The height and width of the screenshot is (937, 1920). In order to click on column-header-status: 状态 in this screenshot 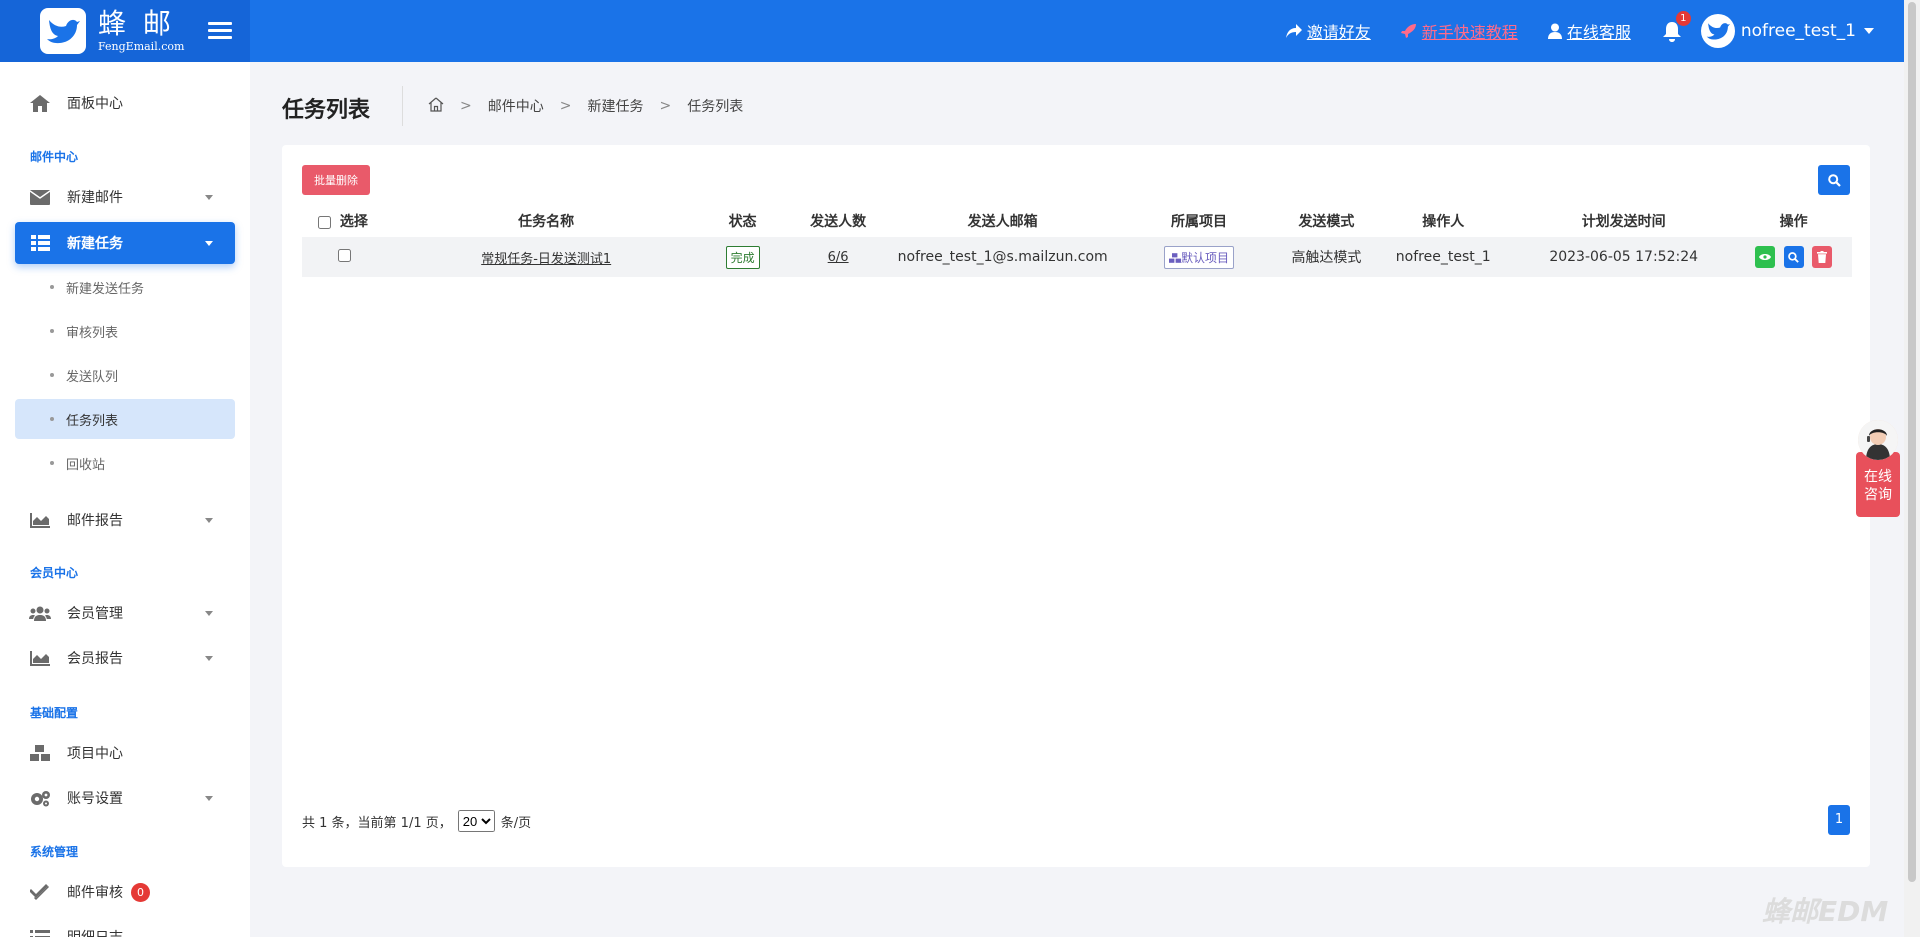, I will do `click(742, 222)`.